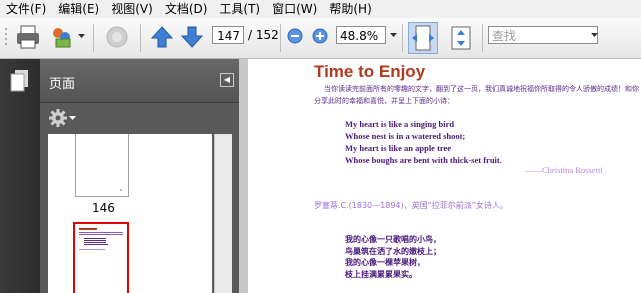 This screenshot has height=293, width=641. What do you see at coordinates (81, 36) in the screenshot?
I see `chevron-down-icon` at bounding box center [81, 36].